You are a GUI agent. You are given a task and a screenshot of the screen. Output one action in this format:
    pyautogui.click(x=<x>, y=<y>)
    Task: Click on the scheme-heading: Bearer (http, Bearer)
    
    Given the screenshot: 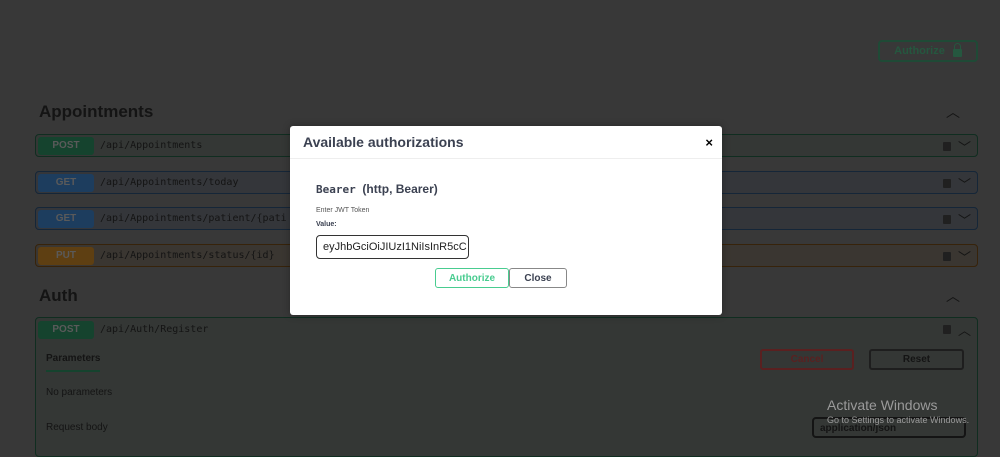 What is the action you would take?
    pyautogui.click(x=377, y=189)
    